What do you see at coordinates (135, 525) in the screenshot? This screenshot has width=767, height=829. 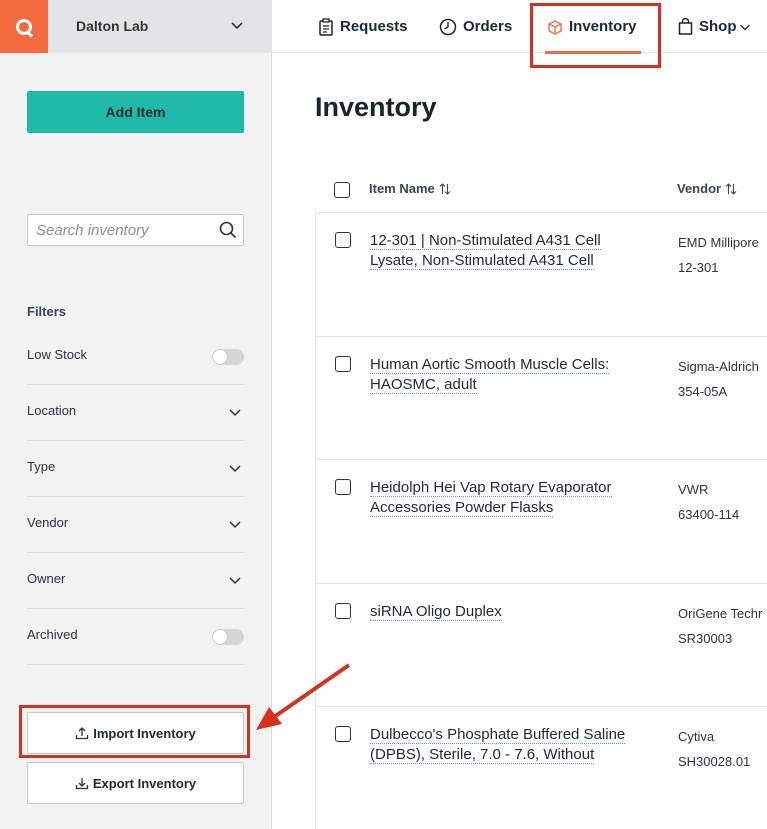 I see `filter-vendor: Vendor` at bounding box center [135, 525].